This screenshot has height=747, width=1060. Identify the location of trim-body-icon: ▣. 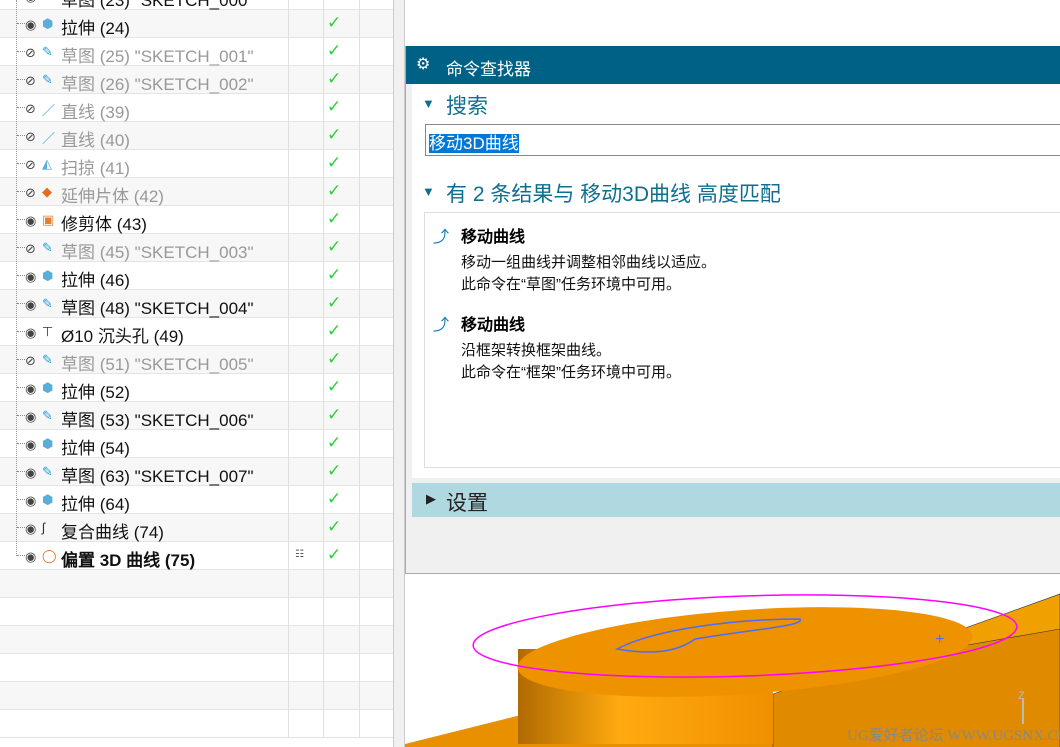
(48, 219).